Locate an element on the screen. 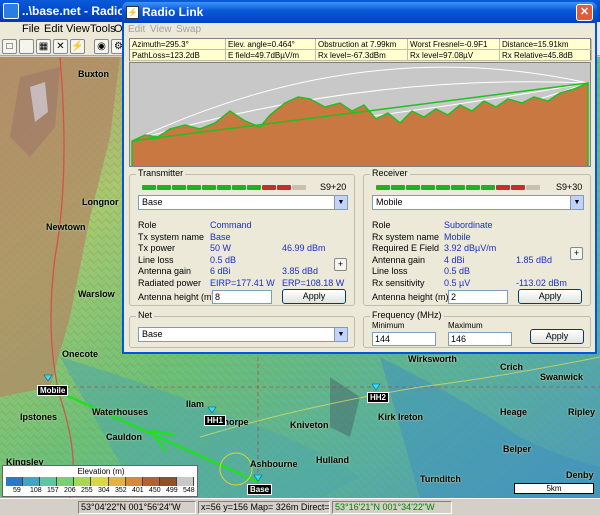 The image size is (600, 515). town-label: Wirksworth is located at coordinates (432, 359).